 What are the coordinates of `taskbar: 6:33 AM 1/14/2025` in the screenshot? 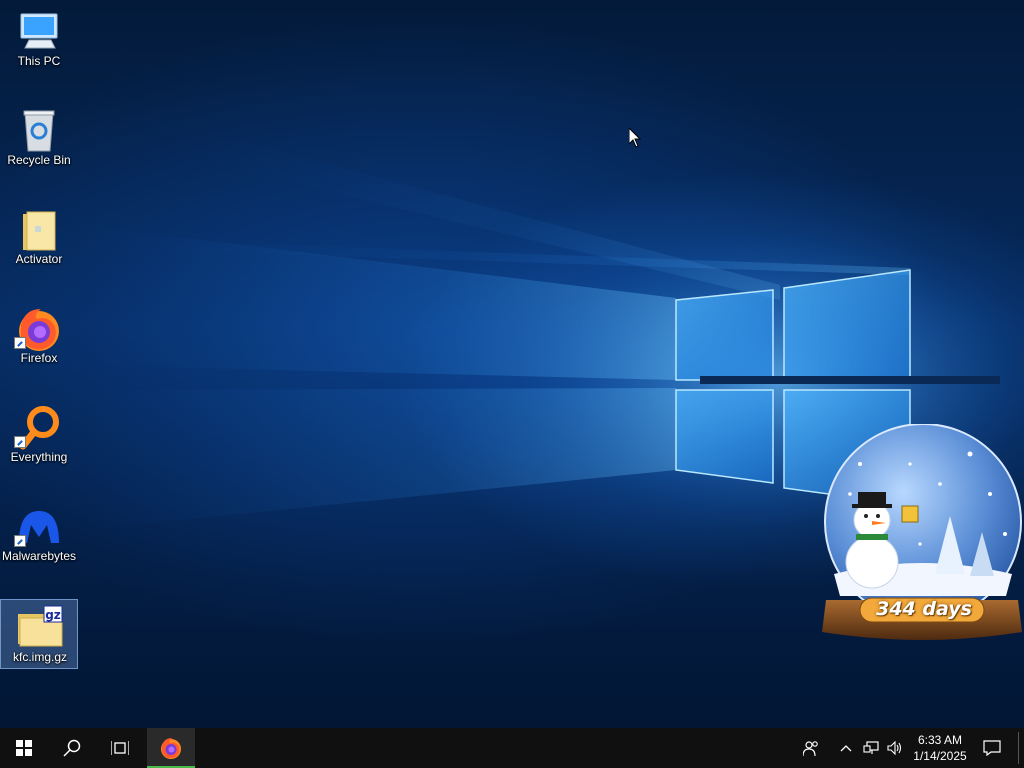 It's located at (512, 748).